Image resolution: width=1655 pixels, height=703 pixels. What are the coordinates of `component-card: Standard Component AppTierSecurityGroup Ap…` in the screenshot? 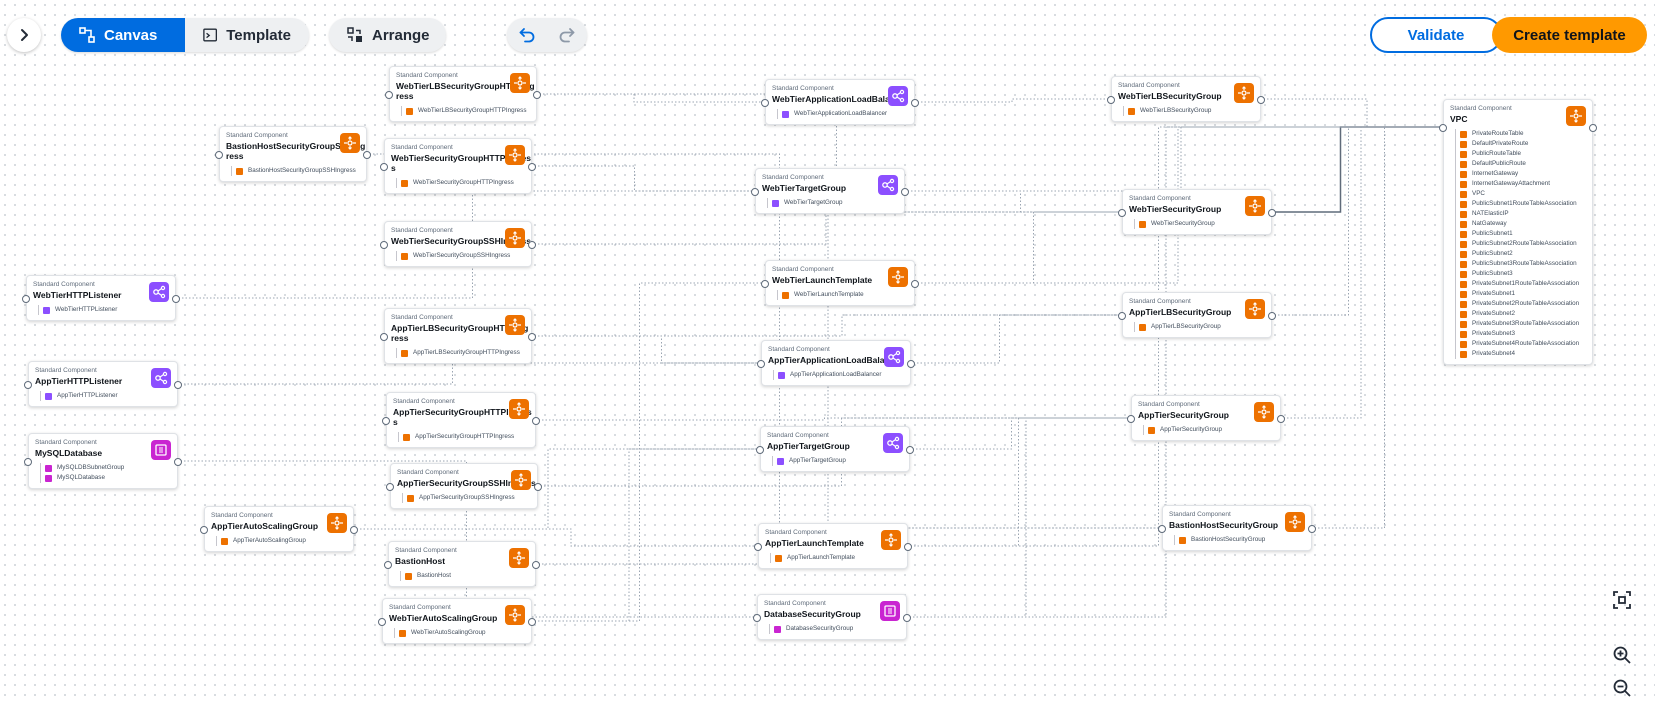 It's located at (1206, 418).